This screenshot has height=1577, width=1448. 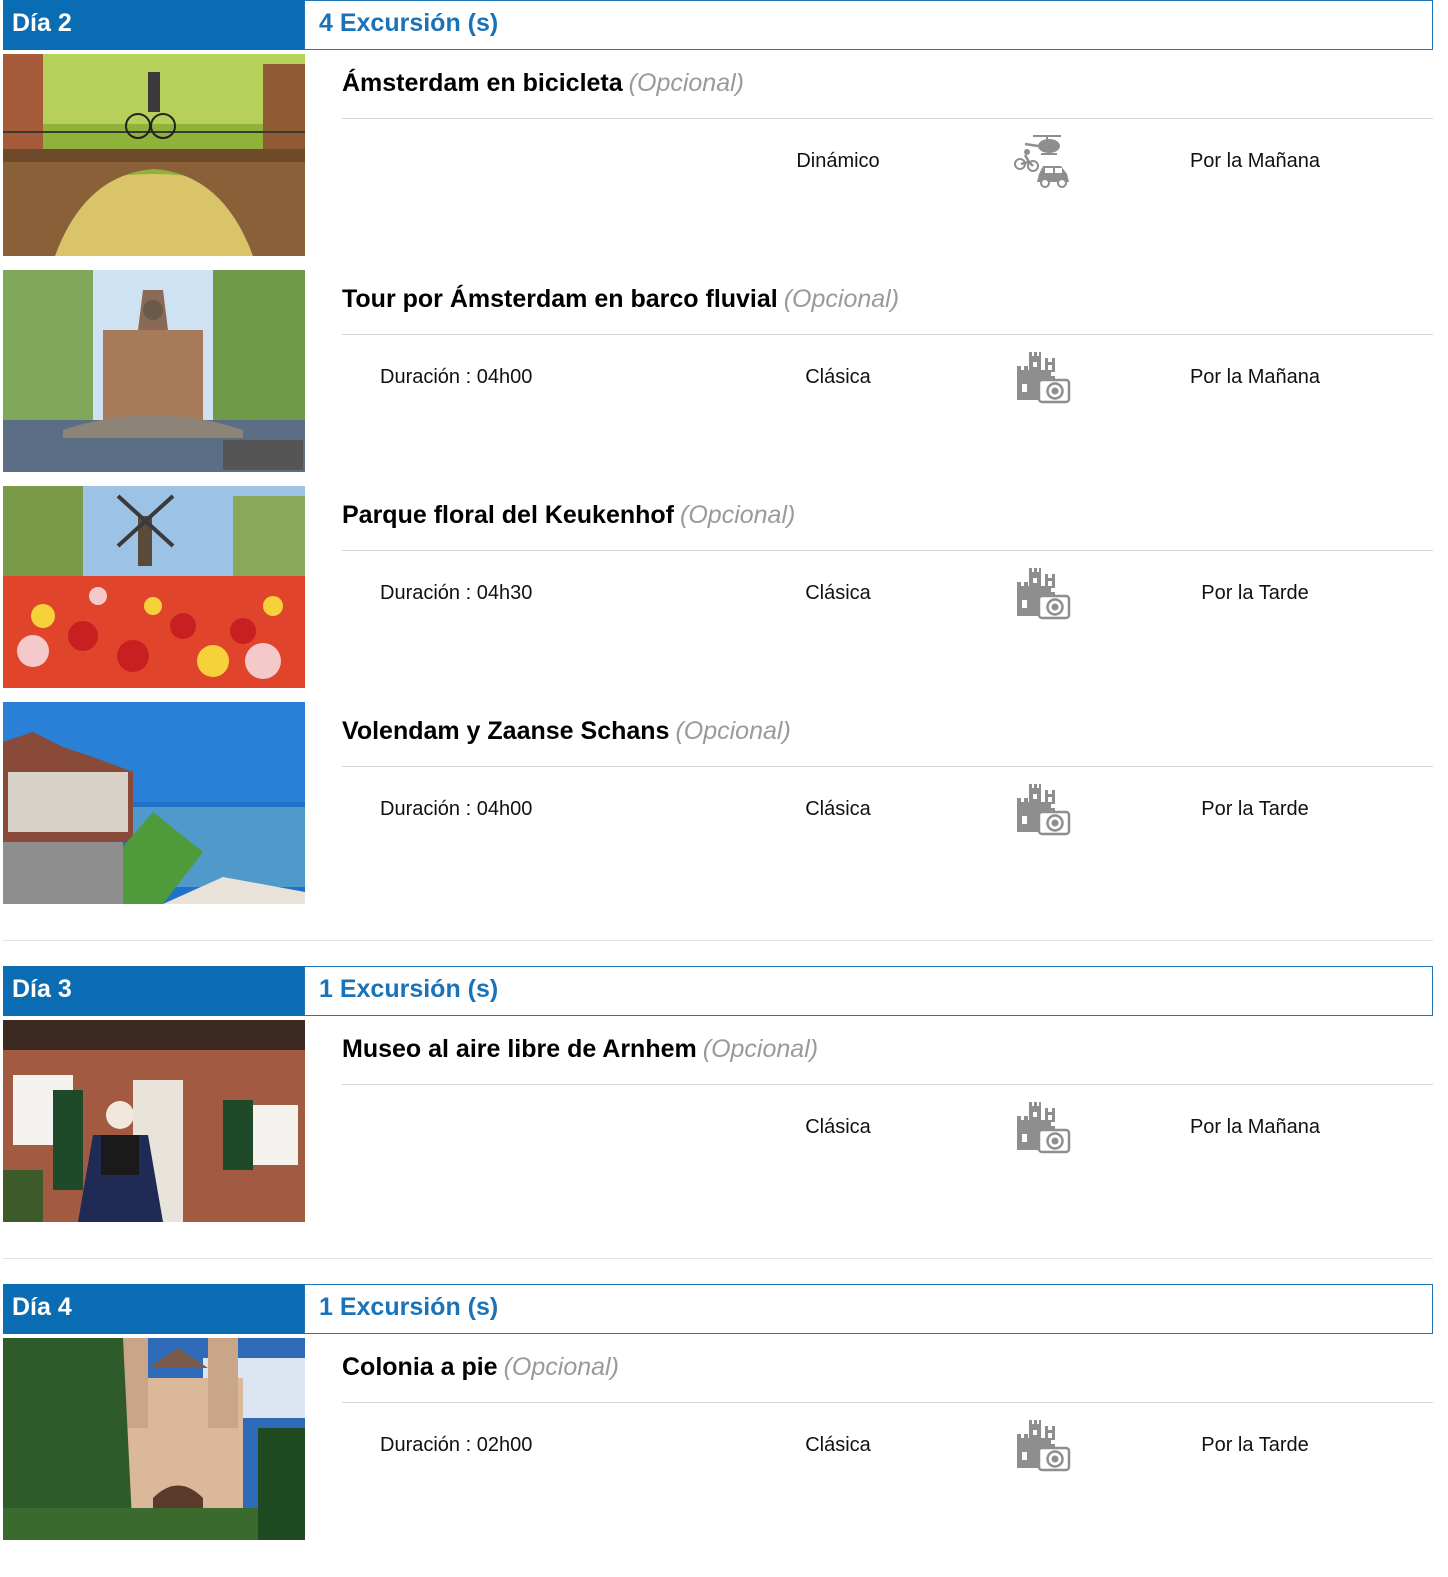 What do you see at coordinates (868, 25) in the screenshot?
I see `excursion-count: 4 Excursión (s)` at bounding box center [868, 25].